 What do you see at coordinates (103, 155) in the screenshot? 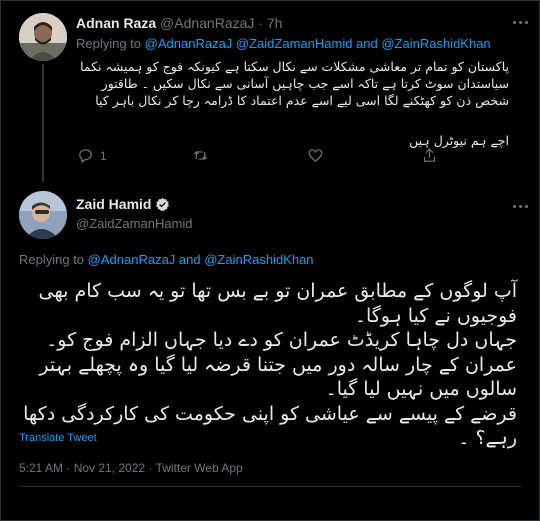
I see `reply-count: 1` at bounding box center [103, 155].